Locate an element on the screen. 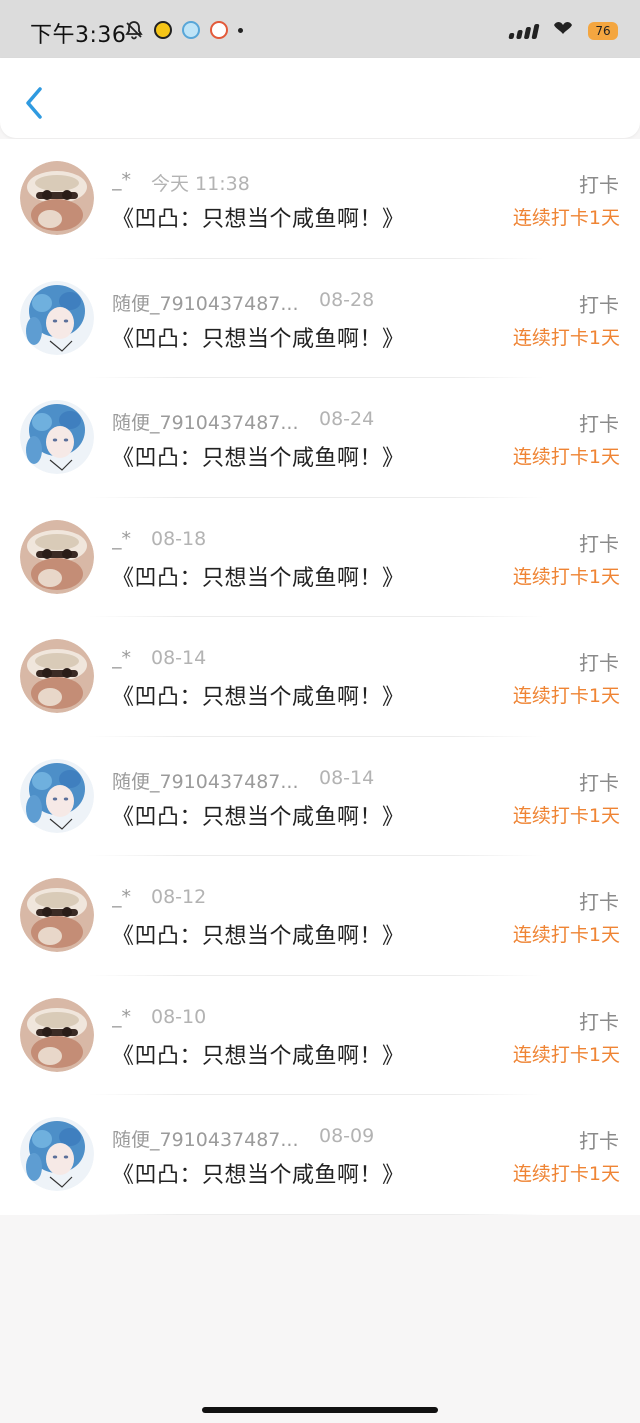 Image resolution: width=640 pixels, height=1423 pixels. status-bar: 下午3:36 76 is located at coordinates (320, 29).